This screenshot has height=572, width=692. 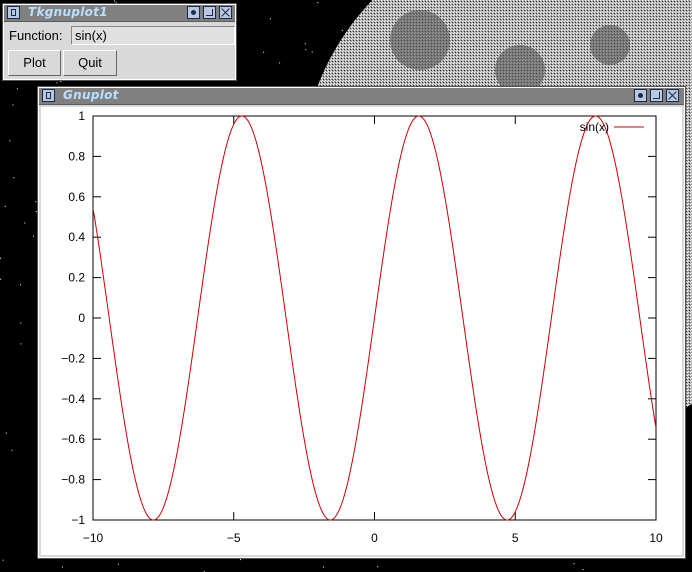 What do you see at coordinates (76, 156) in the screenshot?
I see `y-tick-label: 0.8` at bounding box center [76, 156].